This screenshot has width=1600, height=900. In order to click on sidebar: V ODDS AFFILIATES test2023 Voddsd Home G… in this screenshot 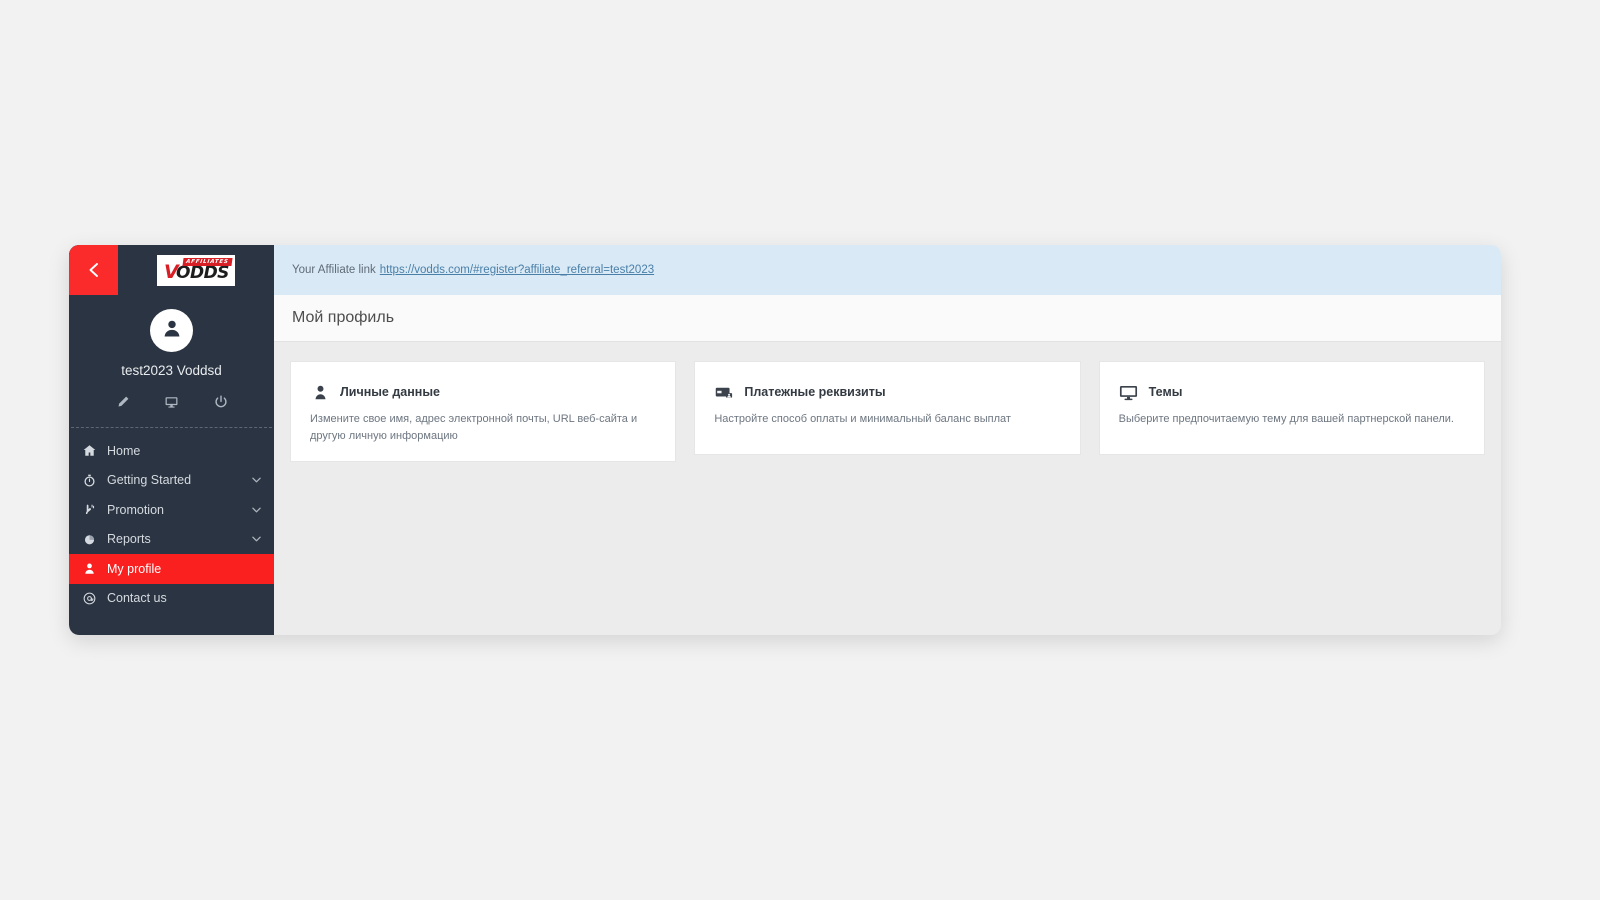, I will do `click(171, 440)`.